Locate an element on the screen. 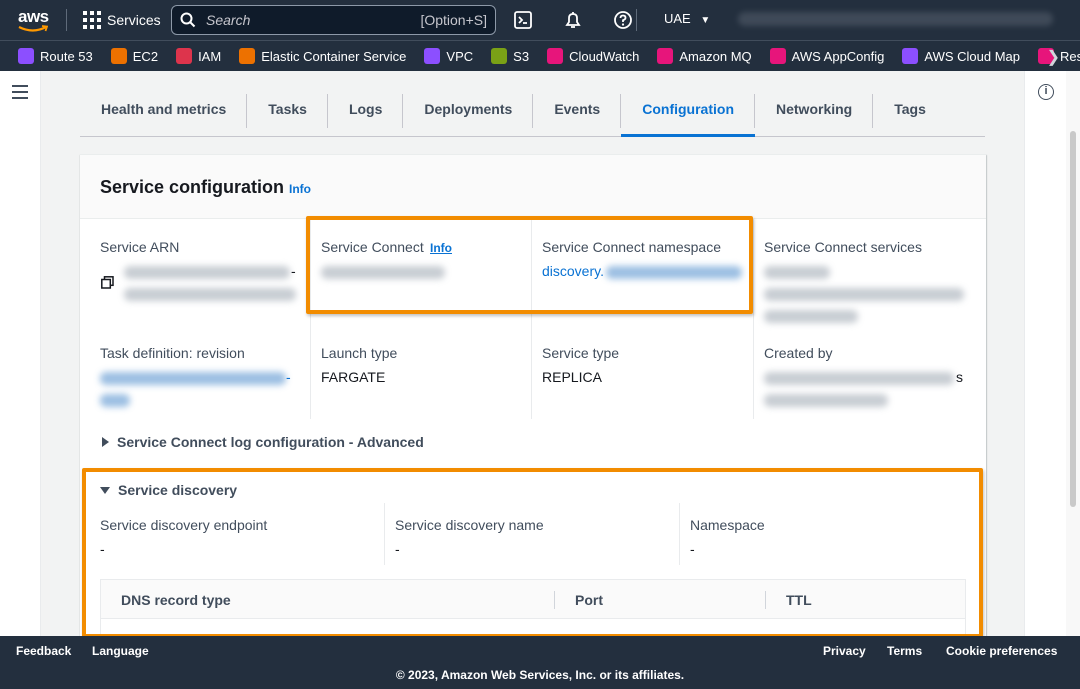  sc-services-label: Service Connect services is located at coordinates (843, 247).